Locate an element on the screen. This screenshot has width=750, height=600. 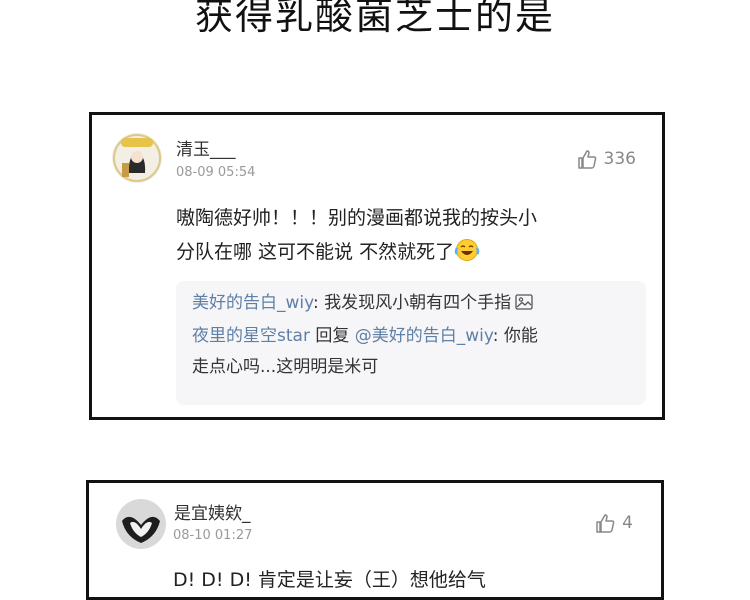
username: 清玉___ is located at coordinates (206, 147).